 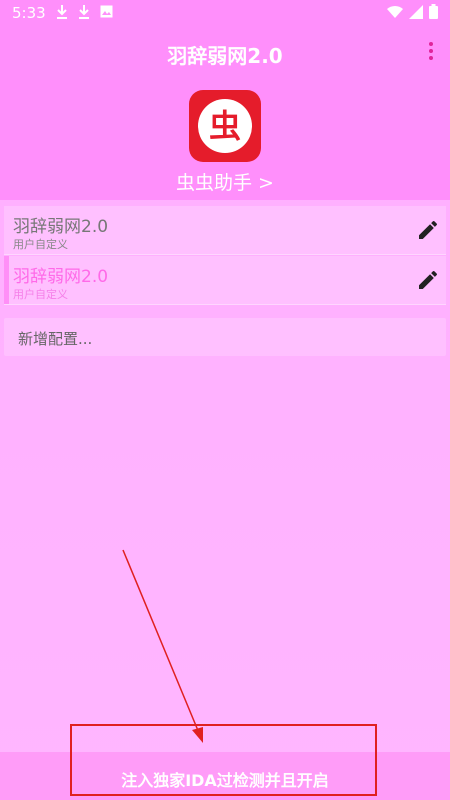 I want to click on chongchong-logo-icon: 虫, so click(x=225, y=126).